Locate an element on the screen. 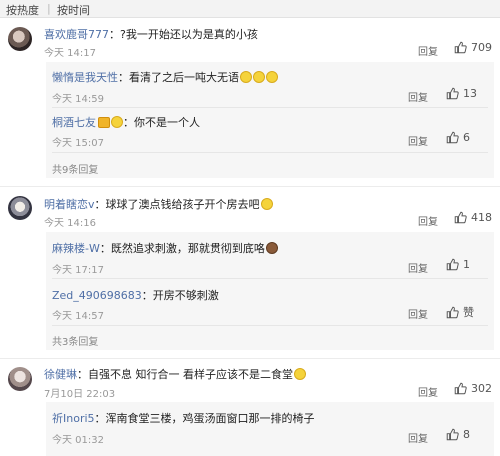 The height and width of the screenshot is (456, 500). reply-time: 今天 17:17 is located at coordinates (78, 270).